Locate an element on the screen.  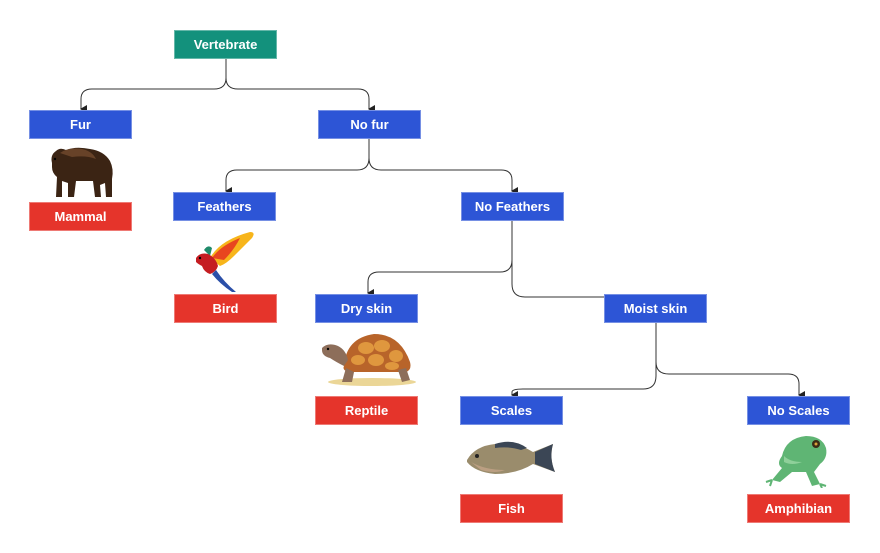
fish-image is located at coordinates (511, 457).